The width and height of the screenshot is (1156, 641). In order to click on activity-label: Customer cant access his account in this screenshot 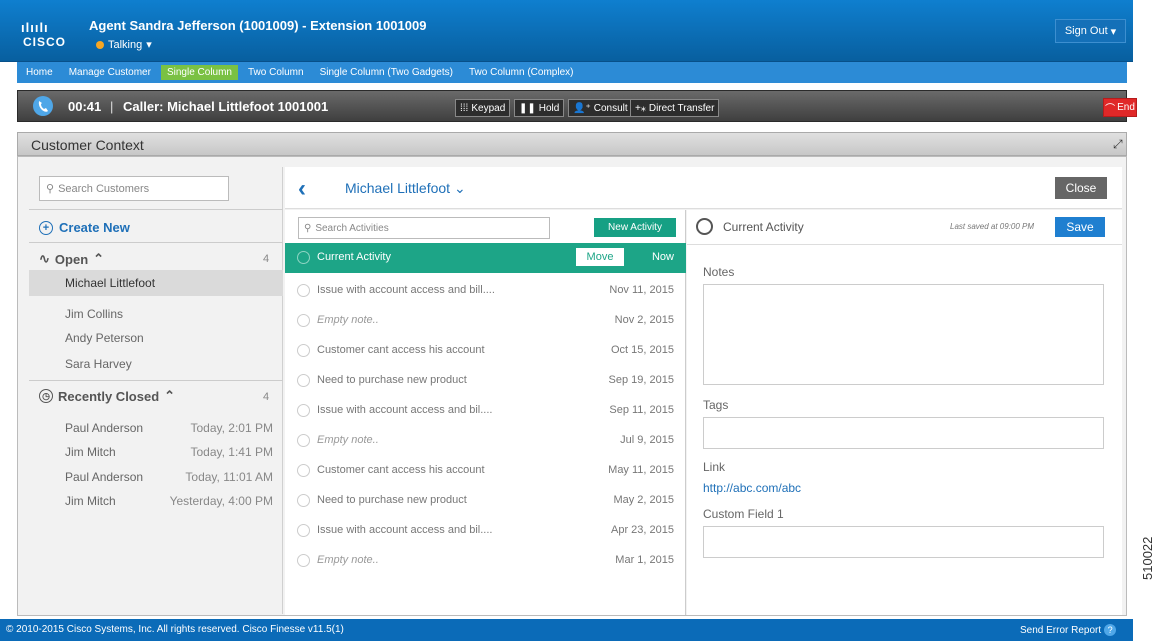, I will do `click(401, 350)`.